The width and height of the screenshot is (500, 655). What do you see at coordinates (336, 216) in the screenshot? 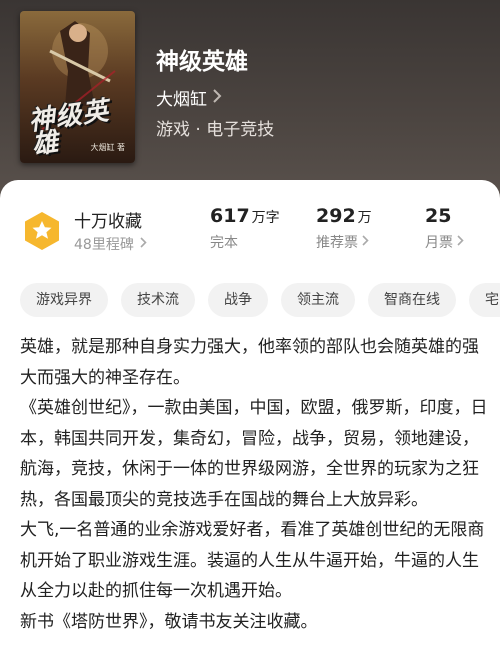
I see `recommend-value: 292` at bounding box center [336, 216].